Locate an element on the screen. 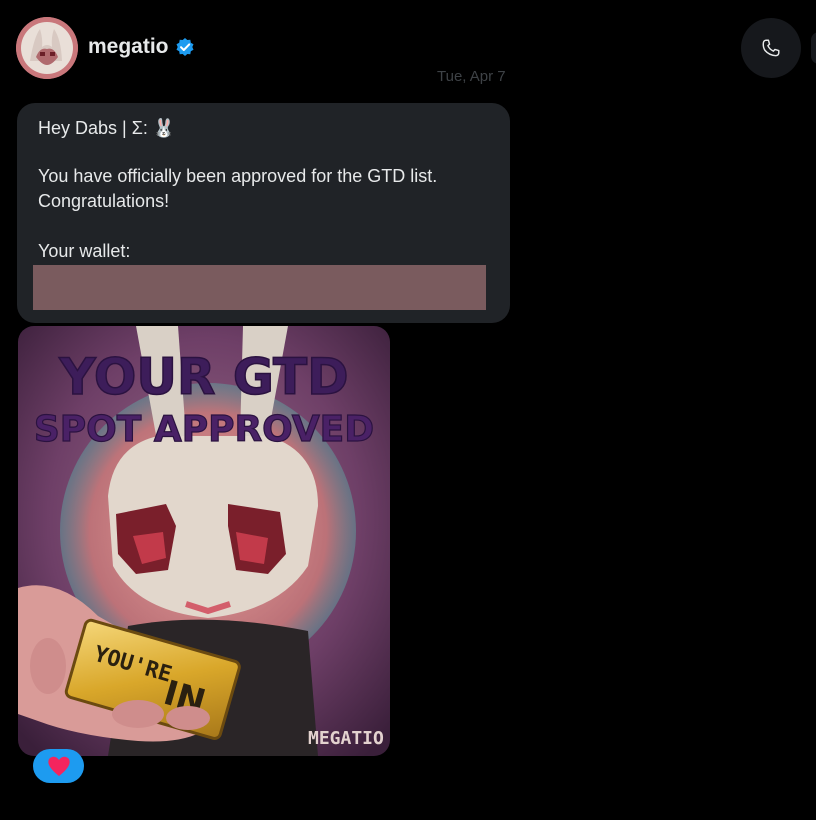 This screenshot has height=820, width=816. image-signature: MEGATIO is located at coordinates (346, 738).